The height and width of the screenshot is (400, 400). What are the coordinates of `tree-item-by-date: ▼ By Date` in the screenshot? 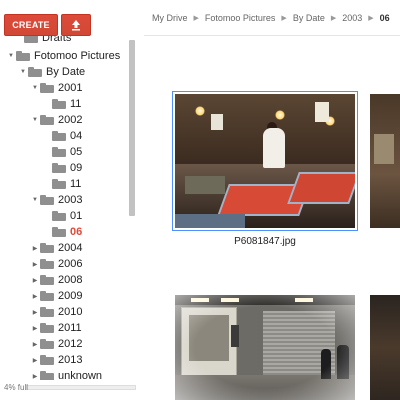 It's located at (51, 72).